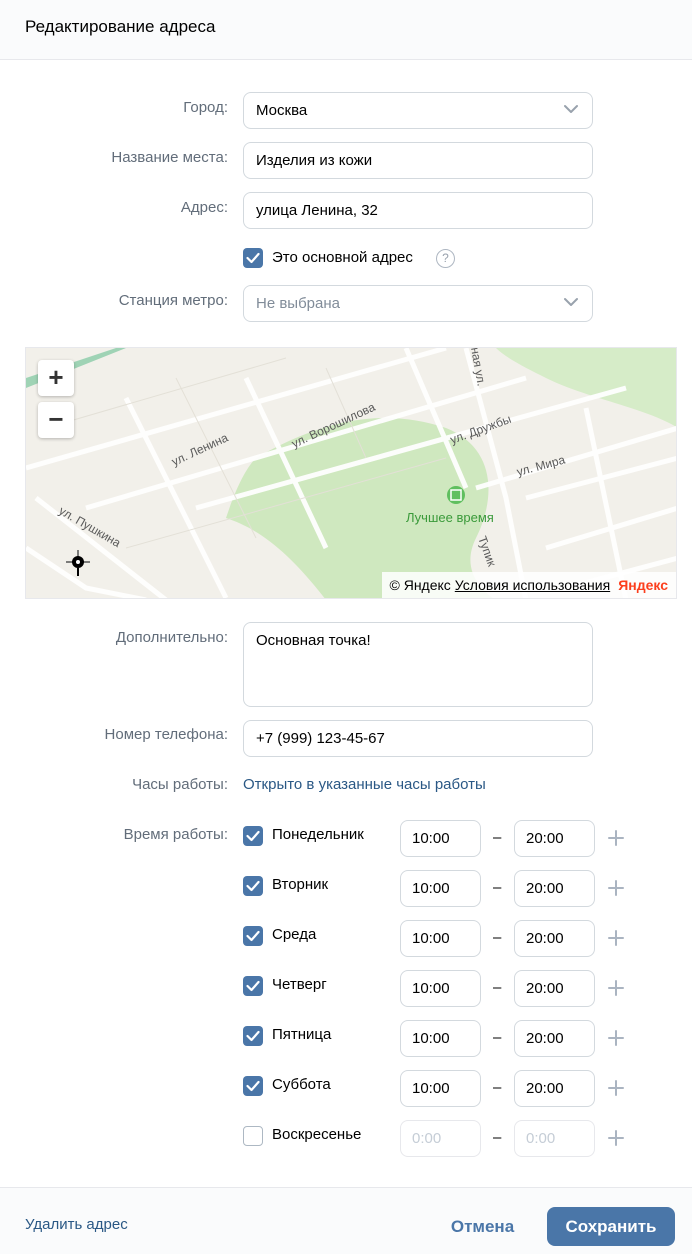  What do you see at coordinates (317, 1134) in the screenshot?
I see `day-label: Воскресенье` at bounding box center [317, 1134].